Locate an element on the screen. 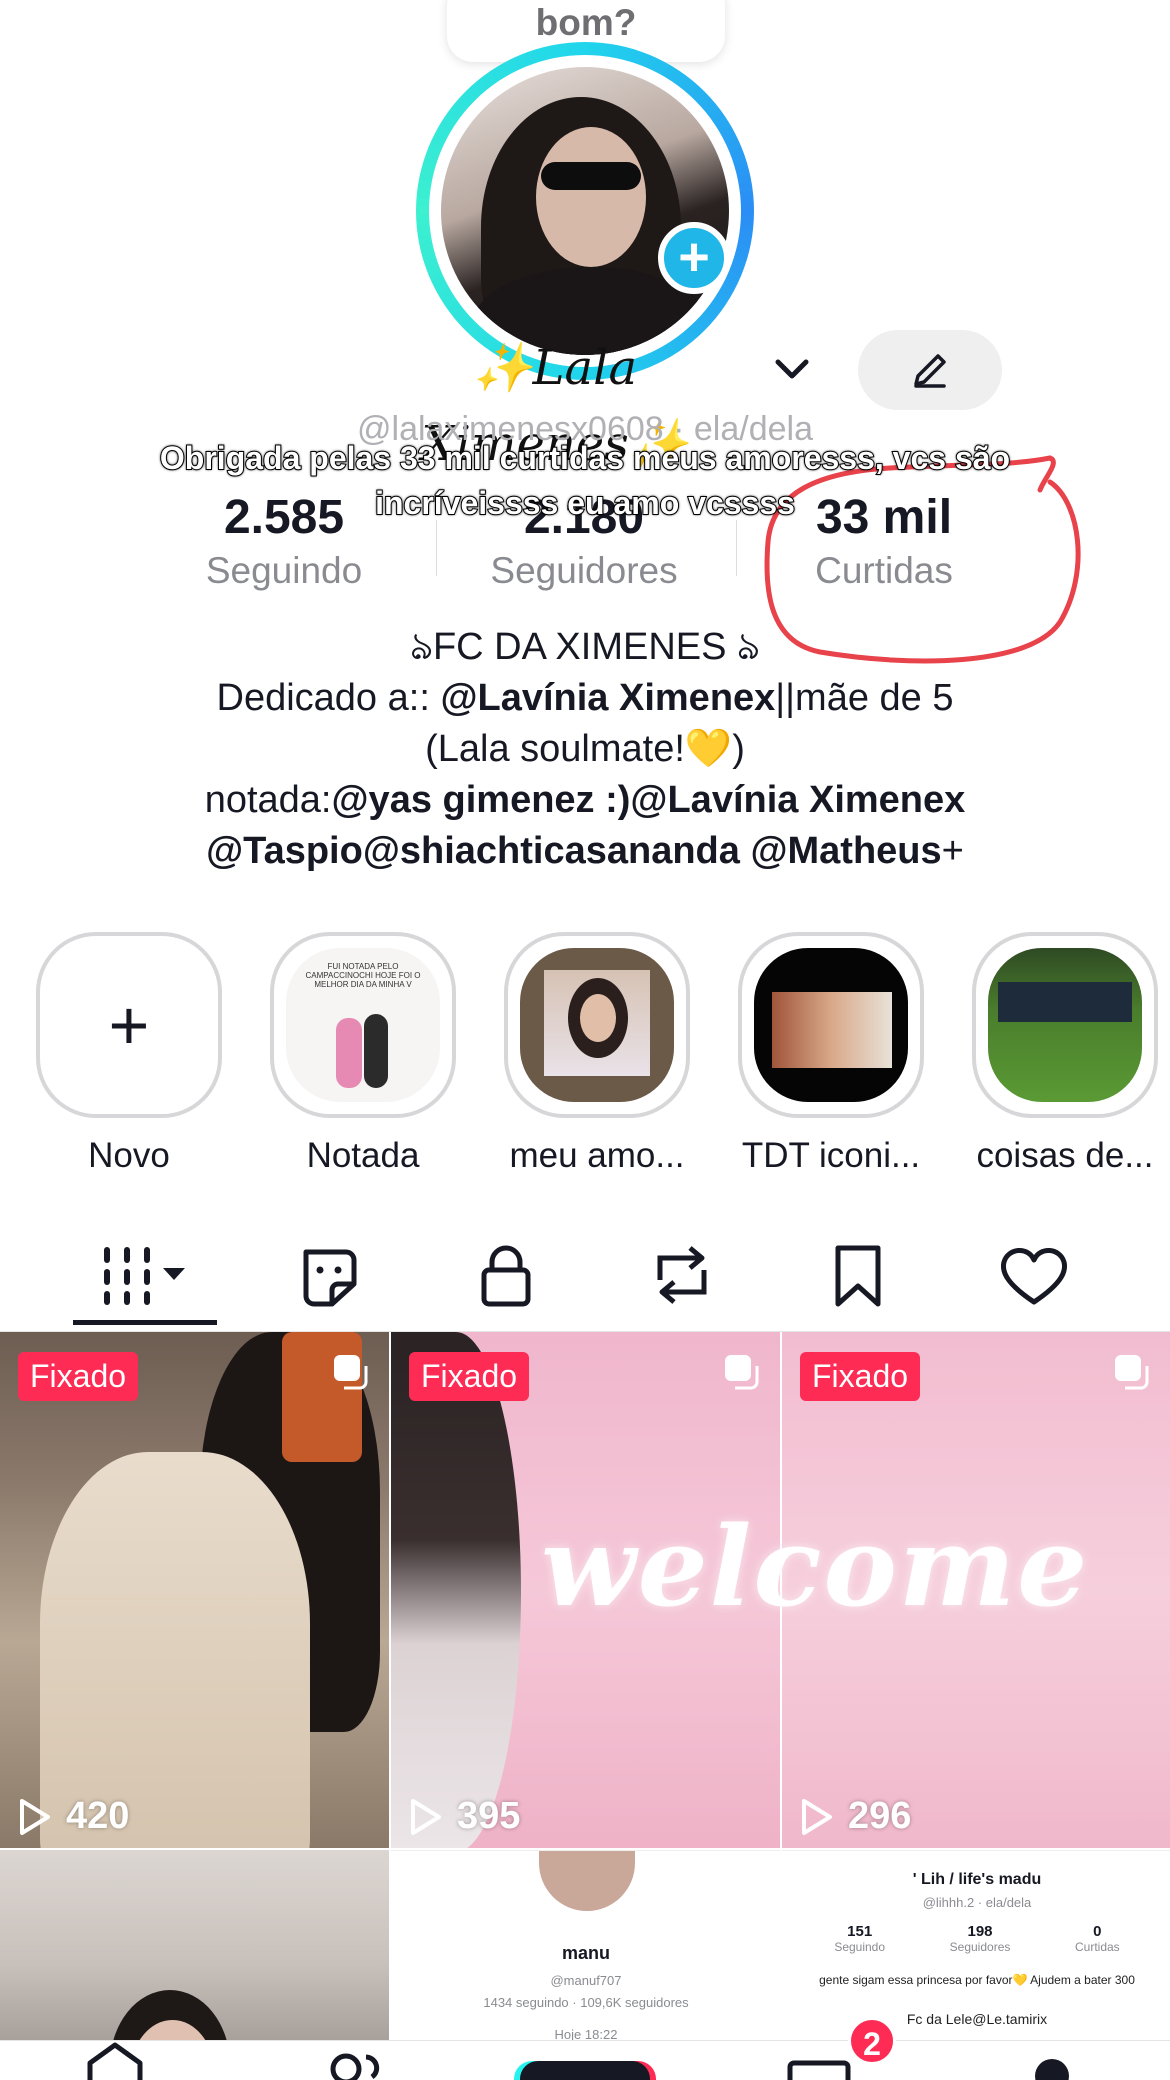  view-count: 395 is located at coordinates (464, 1816).